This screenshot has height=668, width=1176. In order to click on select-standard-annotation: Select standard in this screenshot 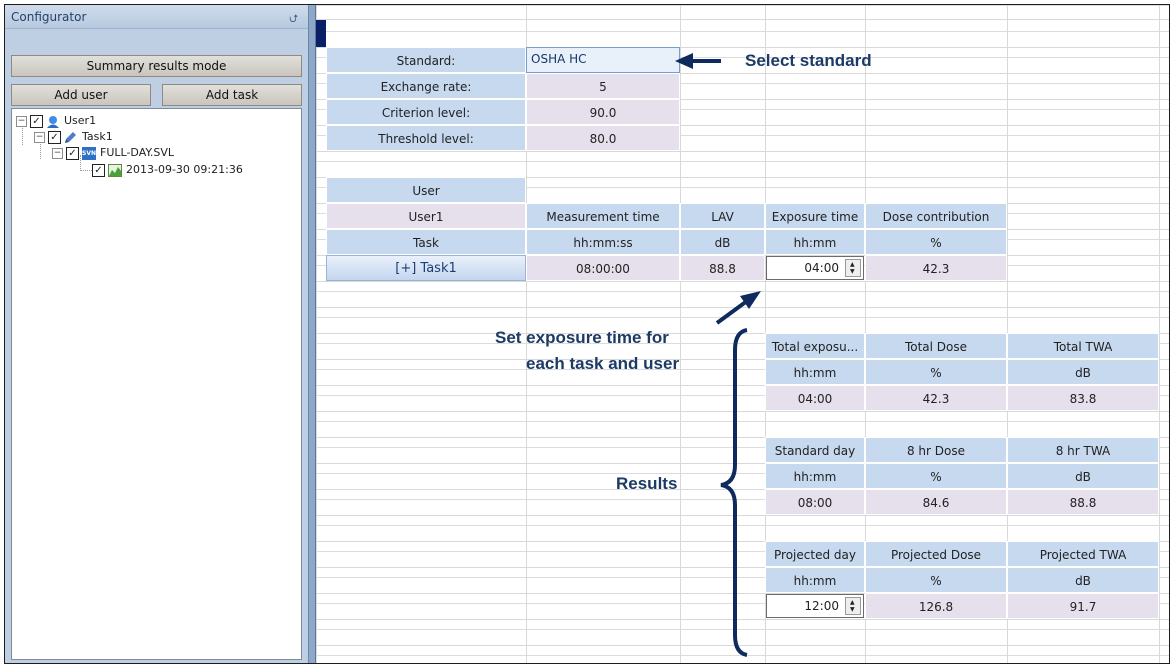, I will do `click(808, 60)`.